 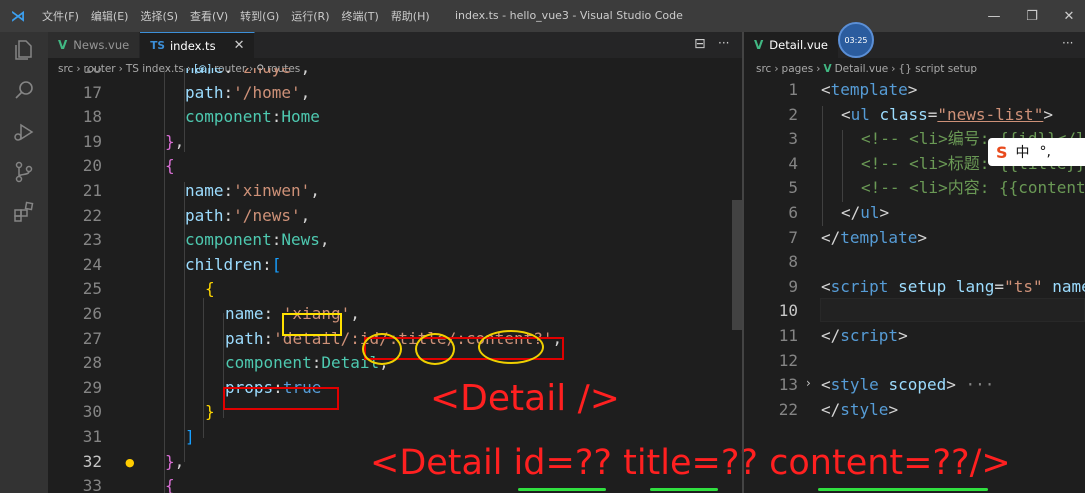 What do you see at coordinates (395, 45) in the screenshot?
I see `left-tab-bar: V News.vue TS index.ts ✕` at bounding box center [395, 45].